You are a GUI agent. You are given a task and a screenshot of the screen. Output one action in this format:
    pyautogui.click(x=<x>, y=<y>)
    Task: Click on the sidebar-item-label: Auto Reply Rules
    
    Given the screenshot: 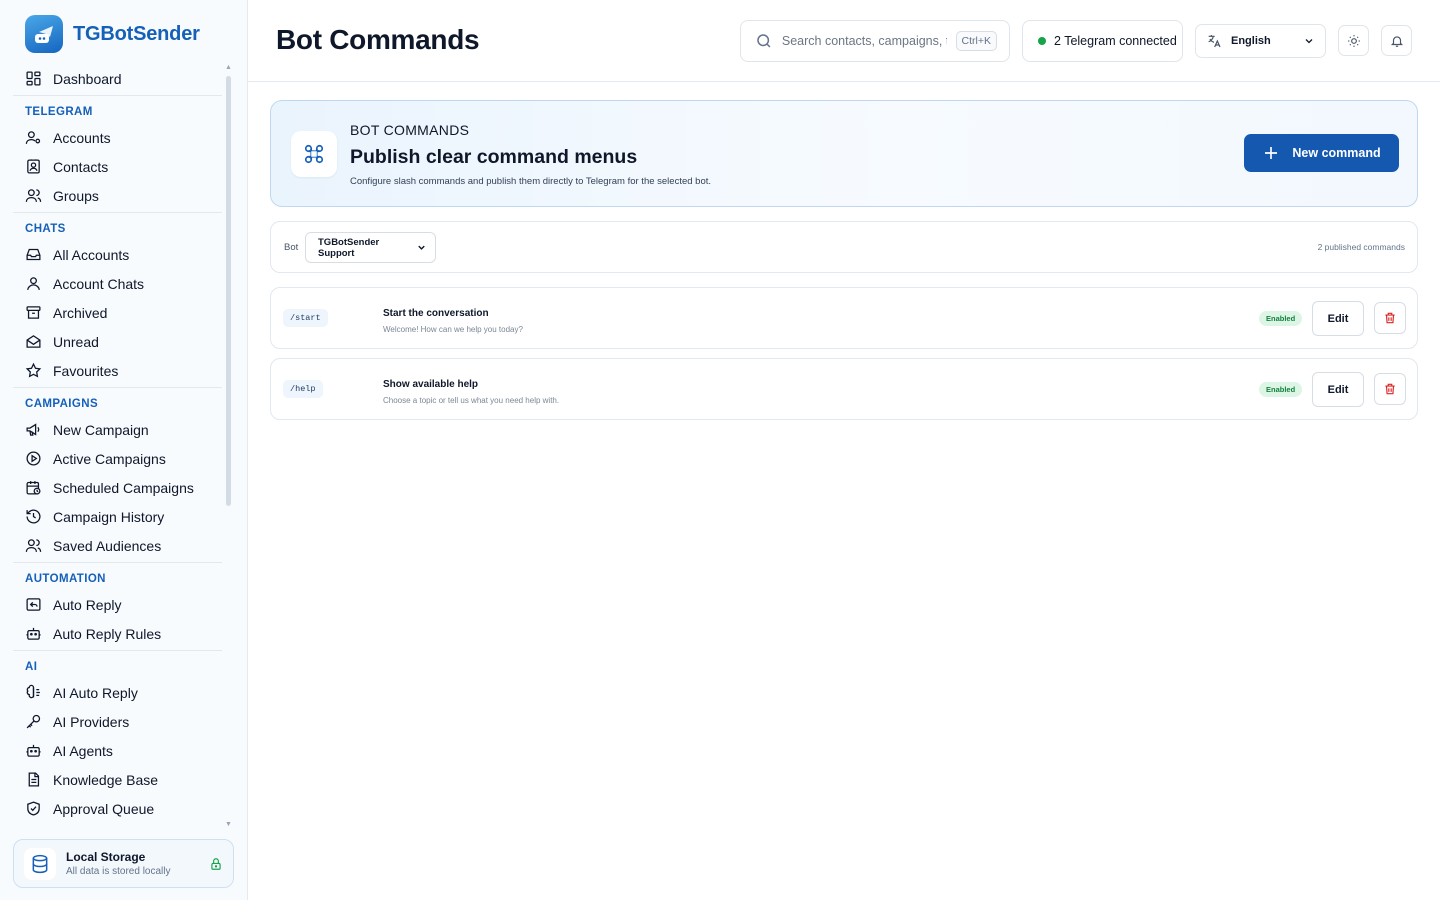 What is the action you would take?
    pyautogui.click(x=107, y=633)
    